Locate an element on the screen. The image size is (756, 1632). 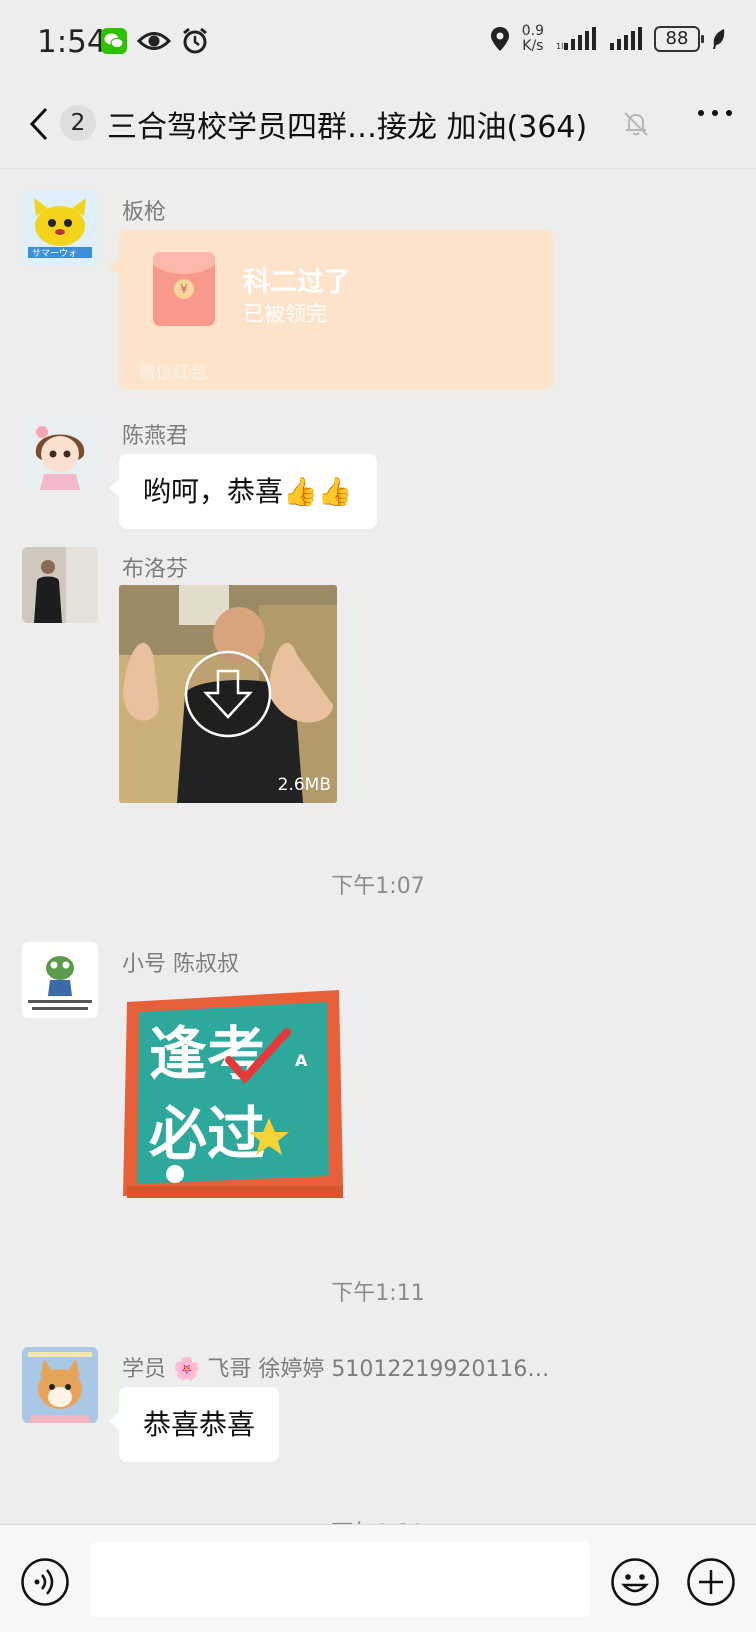
red-packet-status: 已被领完 is located at coordinates (285, 314).